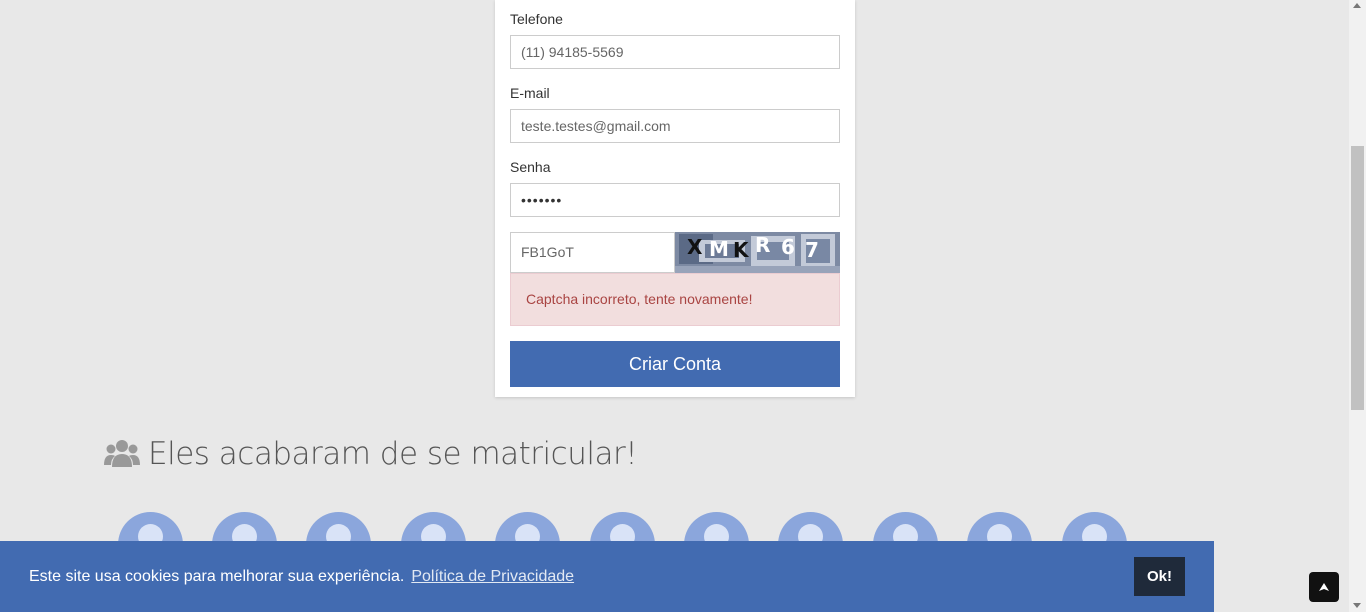  Describe the element at coordinates (675, 299) in the screenshot. I see `captcha-error-alert: Captcha incorreto, tente novamente!` at that location.